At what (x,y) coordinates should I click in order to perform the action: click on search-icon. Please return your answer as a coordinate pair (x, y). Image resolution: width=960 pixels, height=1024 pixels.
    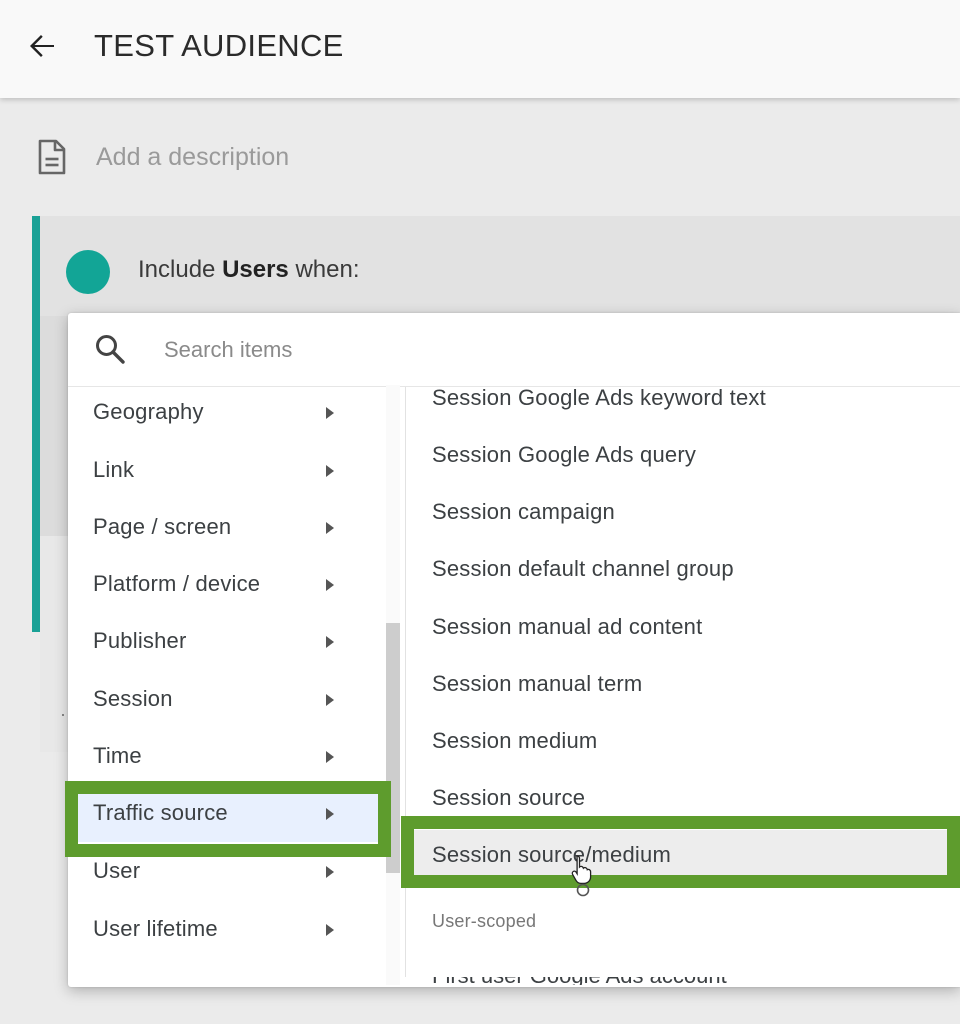
    Looking at the image, I should click on (110, 349).